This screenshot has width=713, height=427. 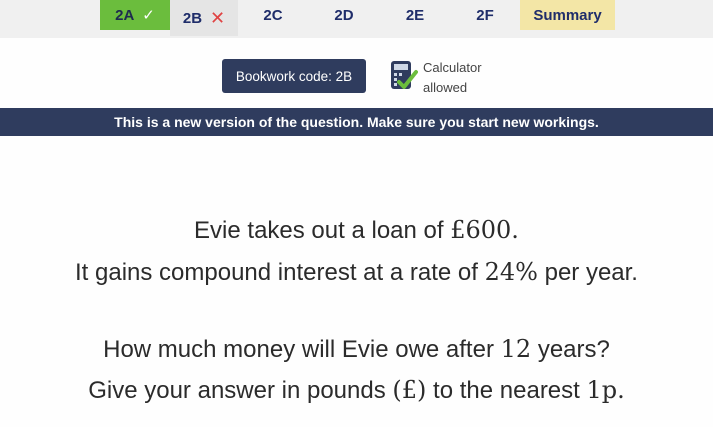 What do you see at coordinates (452, 67) in the screenshot?
I see `calculator-label: Calculator` at bounding box center [452, 67].